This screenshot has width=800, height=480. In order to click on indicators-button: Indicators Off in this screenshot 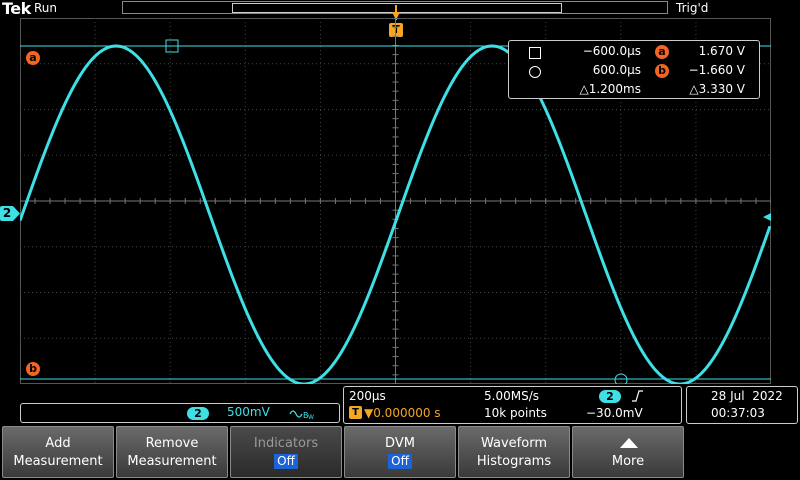, I will do `click(286, 452)`.